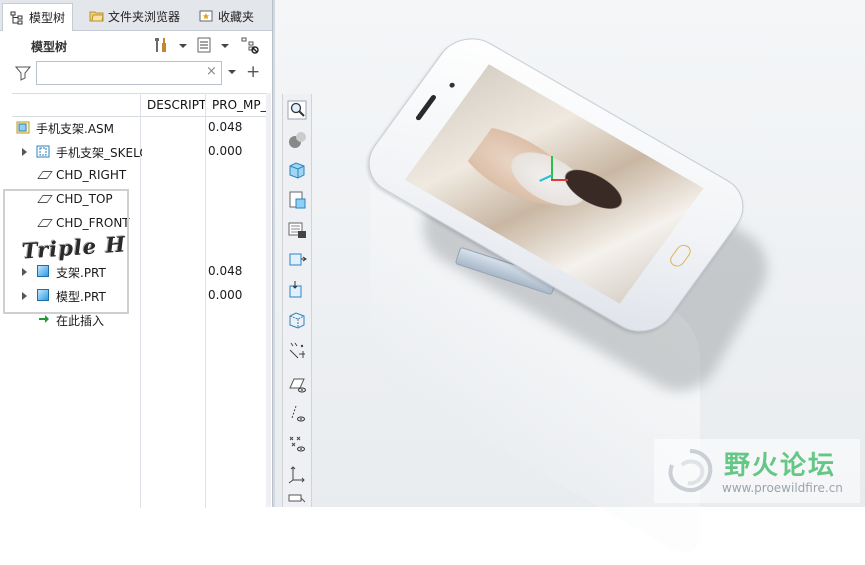 Image resolution: width=865 pixels, height=565 pixels. Describe the element at coordinates (96, 16) in the screenshot. I see `folder-browser-icon` at that location.